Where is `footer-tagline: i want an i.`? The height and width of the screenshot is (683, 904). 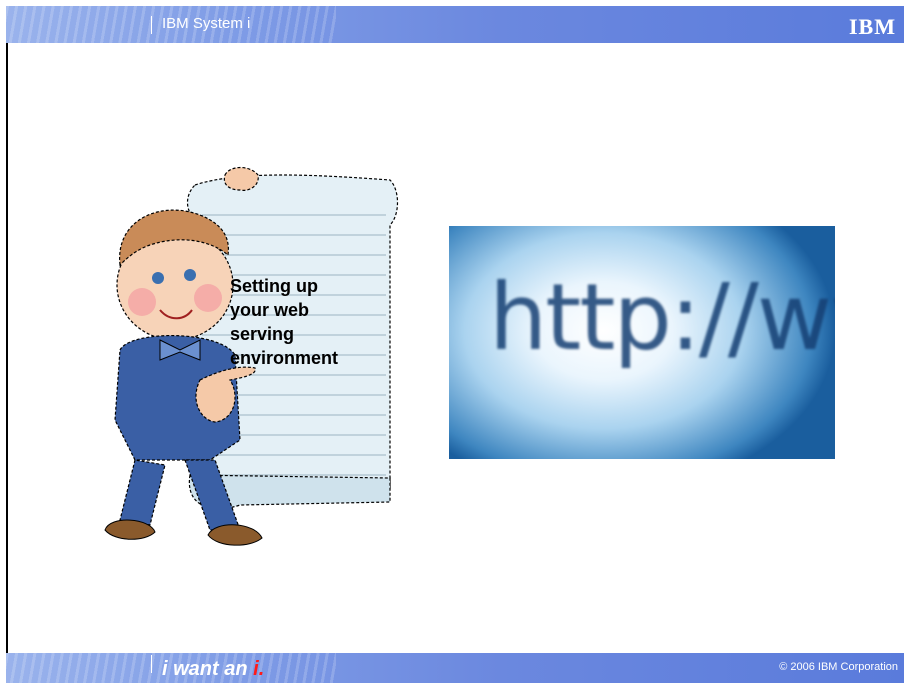
footer-tagline: i want an i. is located at coordinates (213, 669).